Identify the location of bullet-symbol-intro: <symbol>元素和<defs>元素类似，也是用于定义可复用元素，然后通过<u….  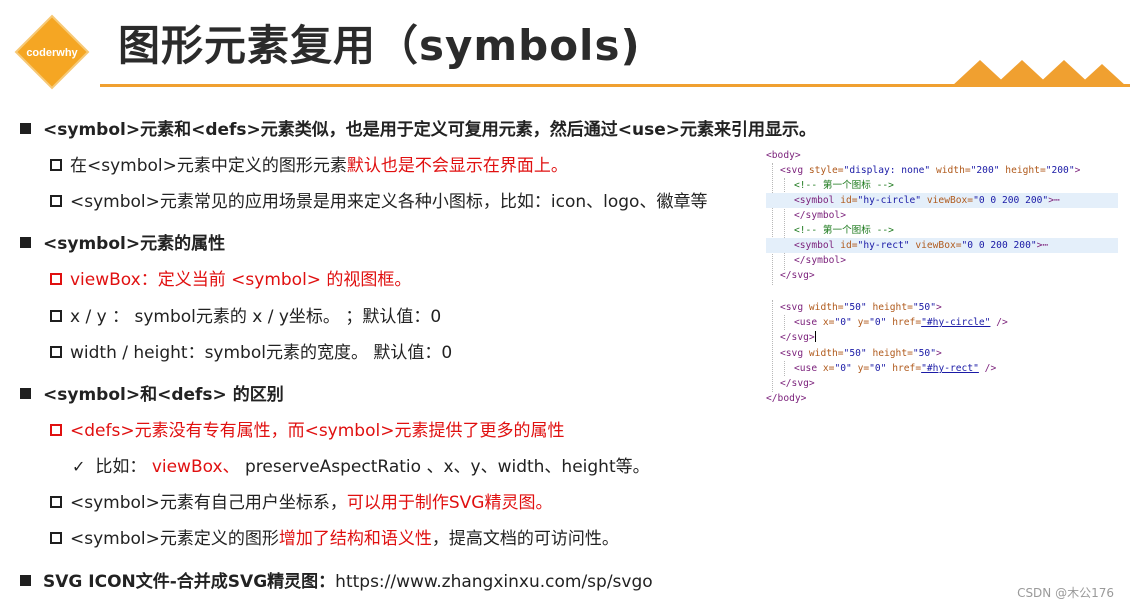
(418, 130).